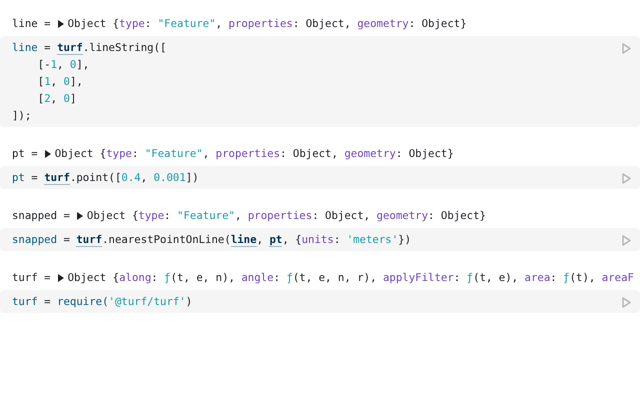  What do you see at coordinates (63, 65) in the screenshot?
I see `code-line: [-1, 0],` at bounding box center [63, 65].